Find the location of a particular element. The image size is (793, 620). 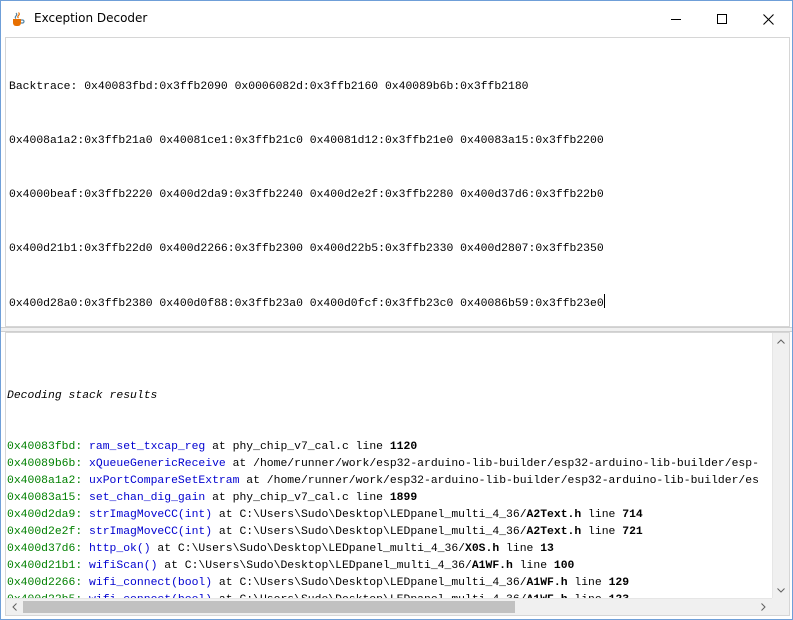

horizontal-scrollbar is located at coordinates (389, 606).